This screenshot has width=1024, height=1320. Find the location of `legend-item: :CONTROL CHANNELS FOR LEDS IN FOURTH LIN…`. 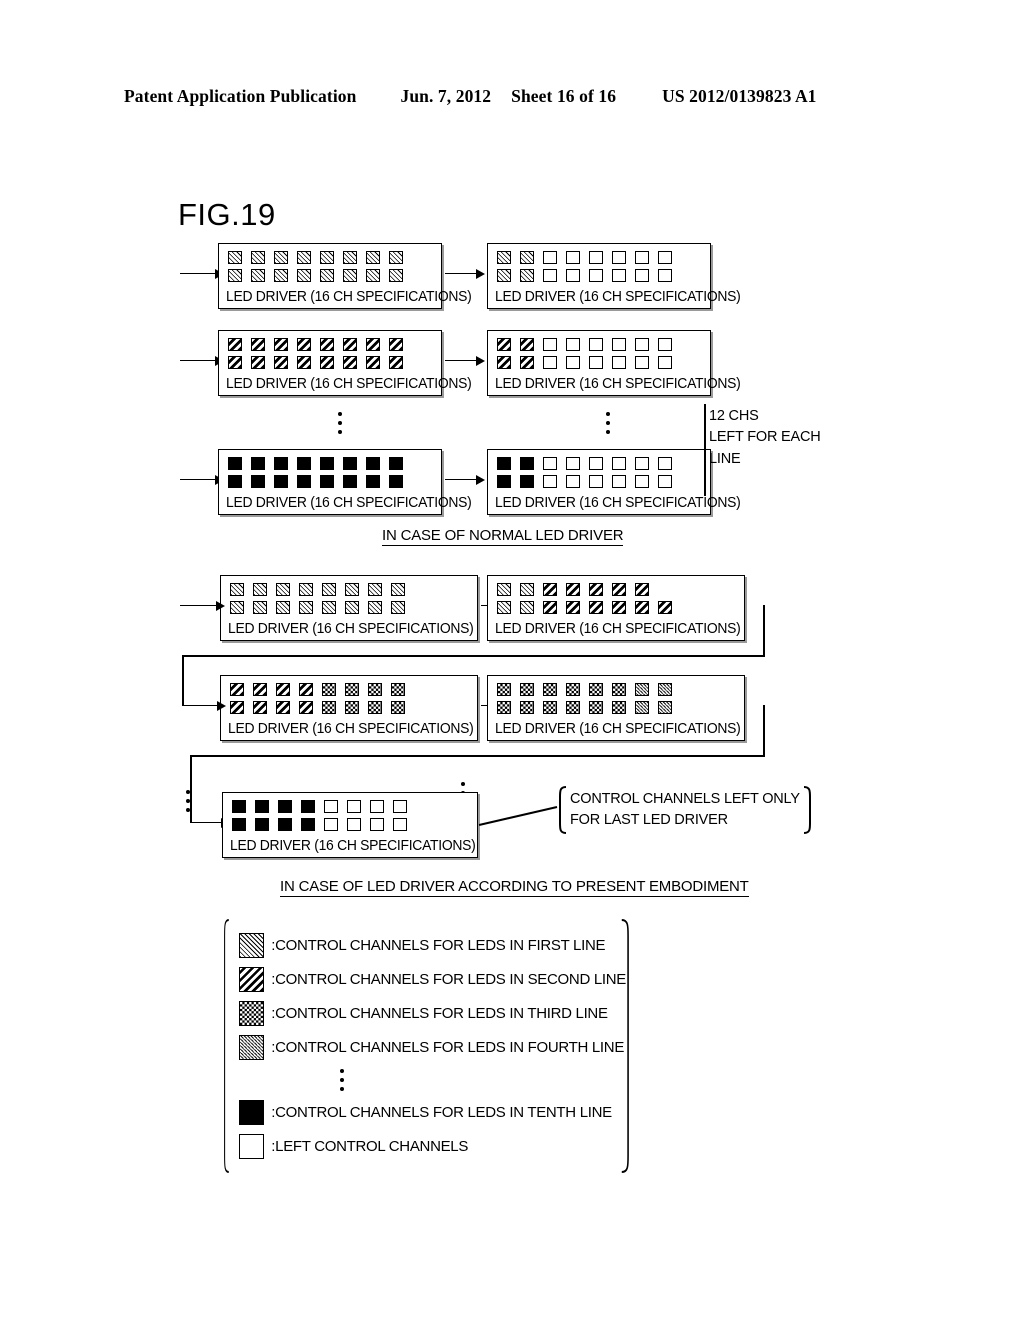

legend-item: :CONTROL CHANNELS FOR LEDS IN FOURTH LIN… is located at coordinates (432, 1048).